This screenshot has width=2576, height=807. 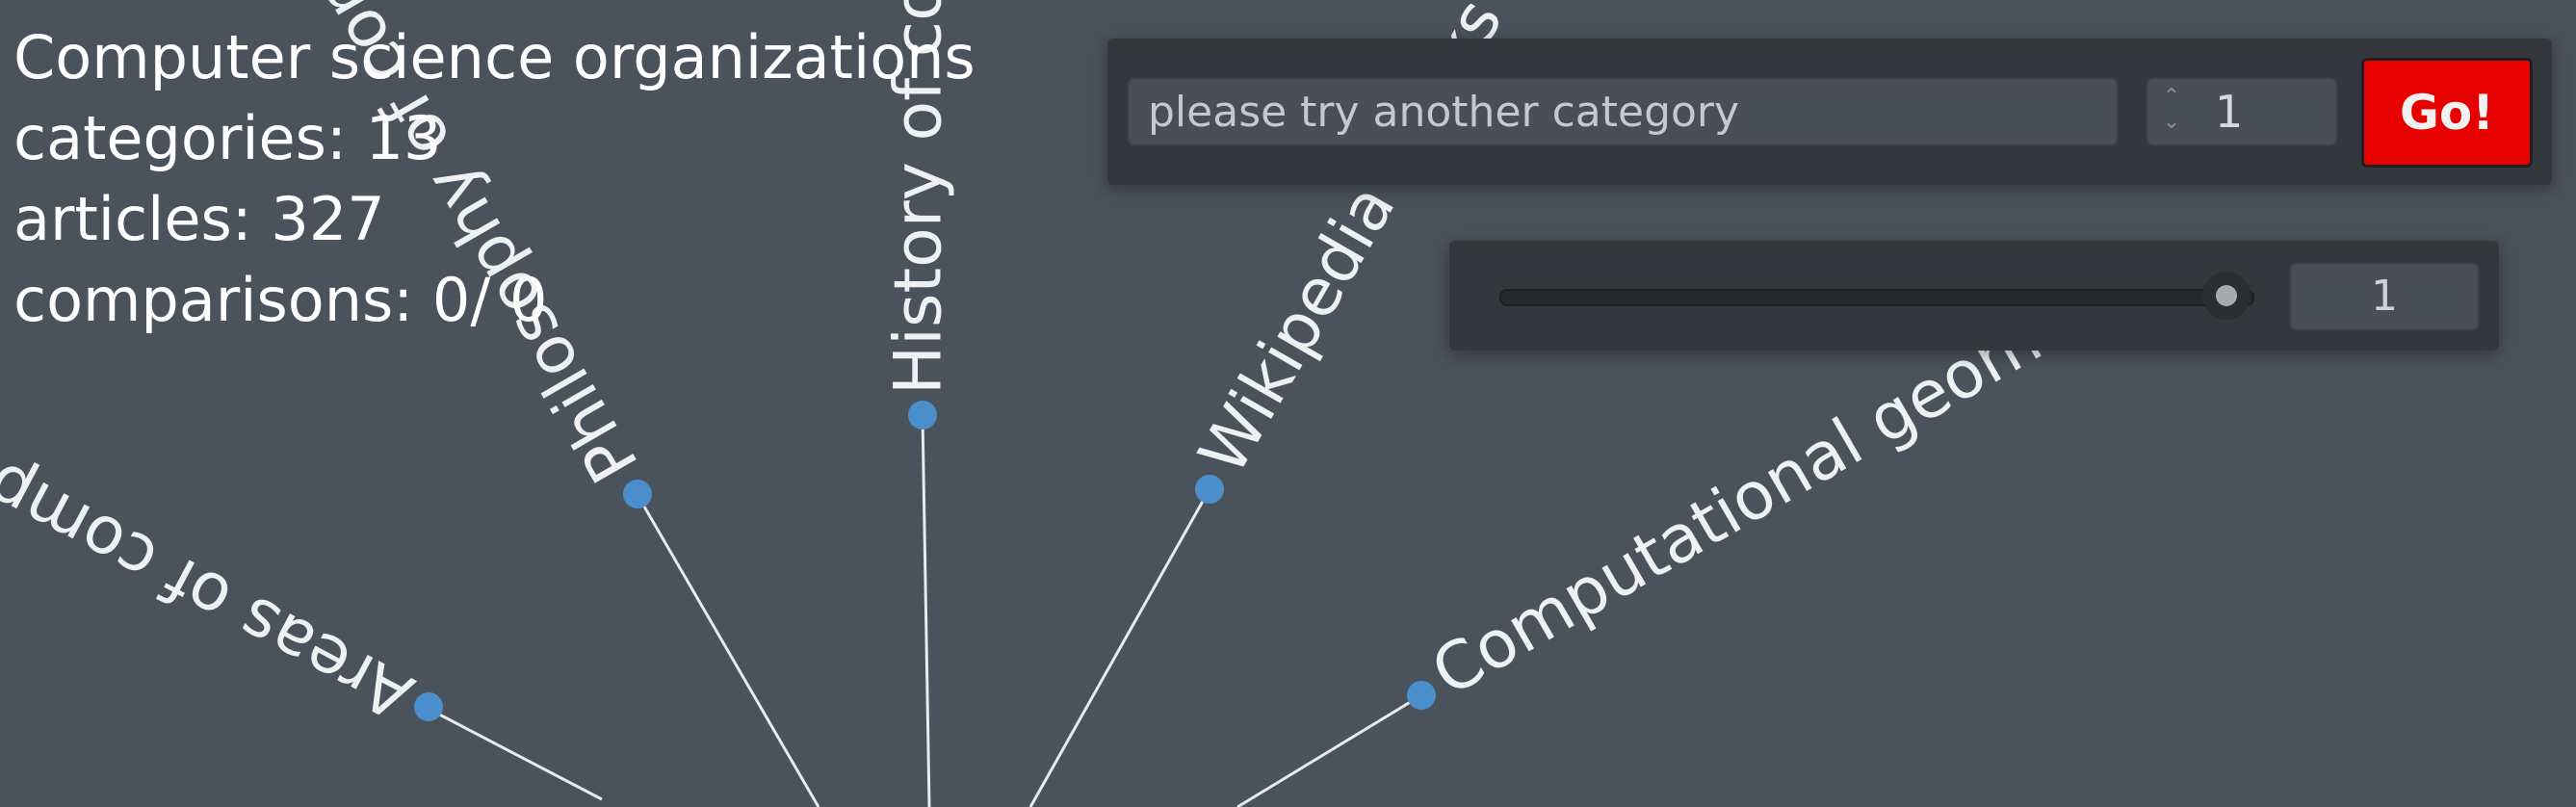 What do you see at coordinates (280, 300) in the screenshot?
I see `comparisons-count: comparisons: 0/ 0` at bounding box center [280, 300].